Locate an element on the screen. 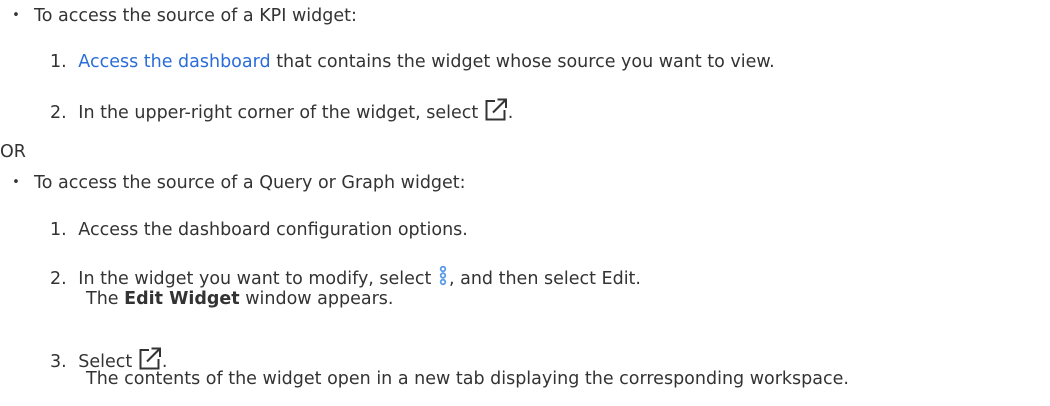 This screenshot has height=406, width=1050. edit-widget-window-name: Edit Widget is located at coordinates (182, 299).